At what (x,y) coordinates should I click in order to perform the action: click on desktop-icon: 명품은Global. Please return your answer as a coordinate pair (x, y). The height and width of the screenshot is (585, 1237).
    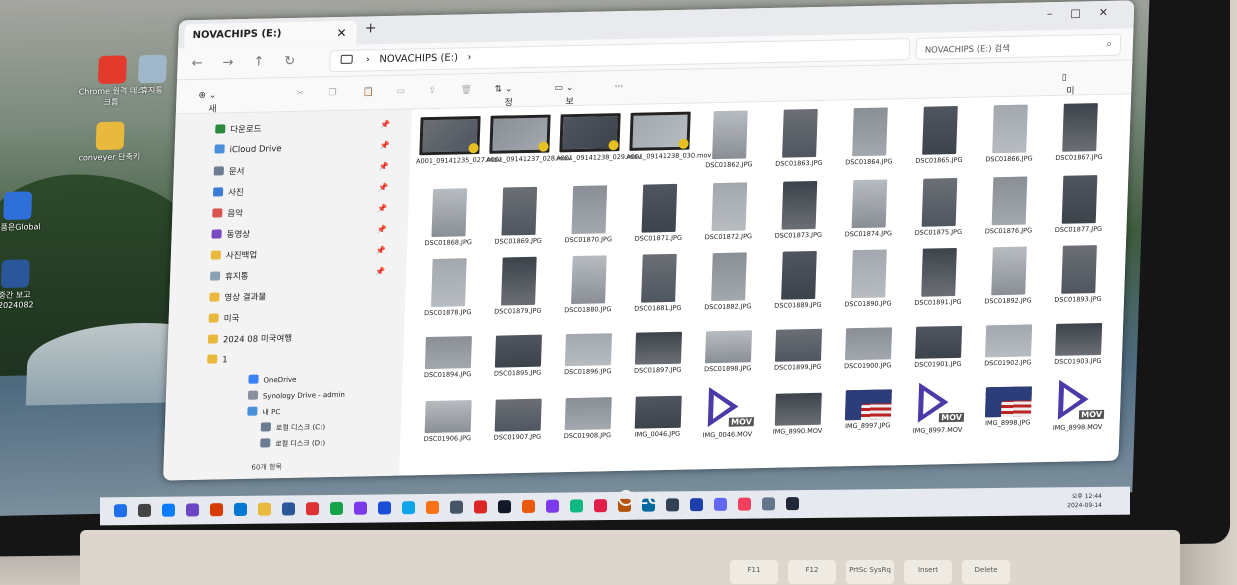
    Looking at the image, I should click on (26, 212).